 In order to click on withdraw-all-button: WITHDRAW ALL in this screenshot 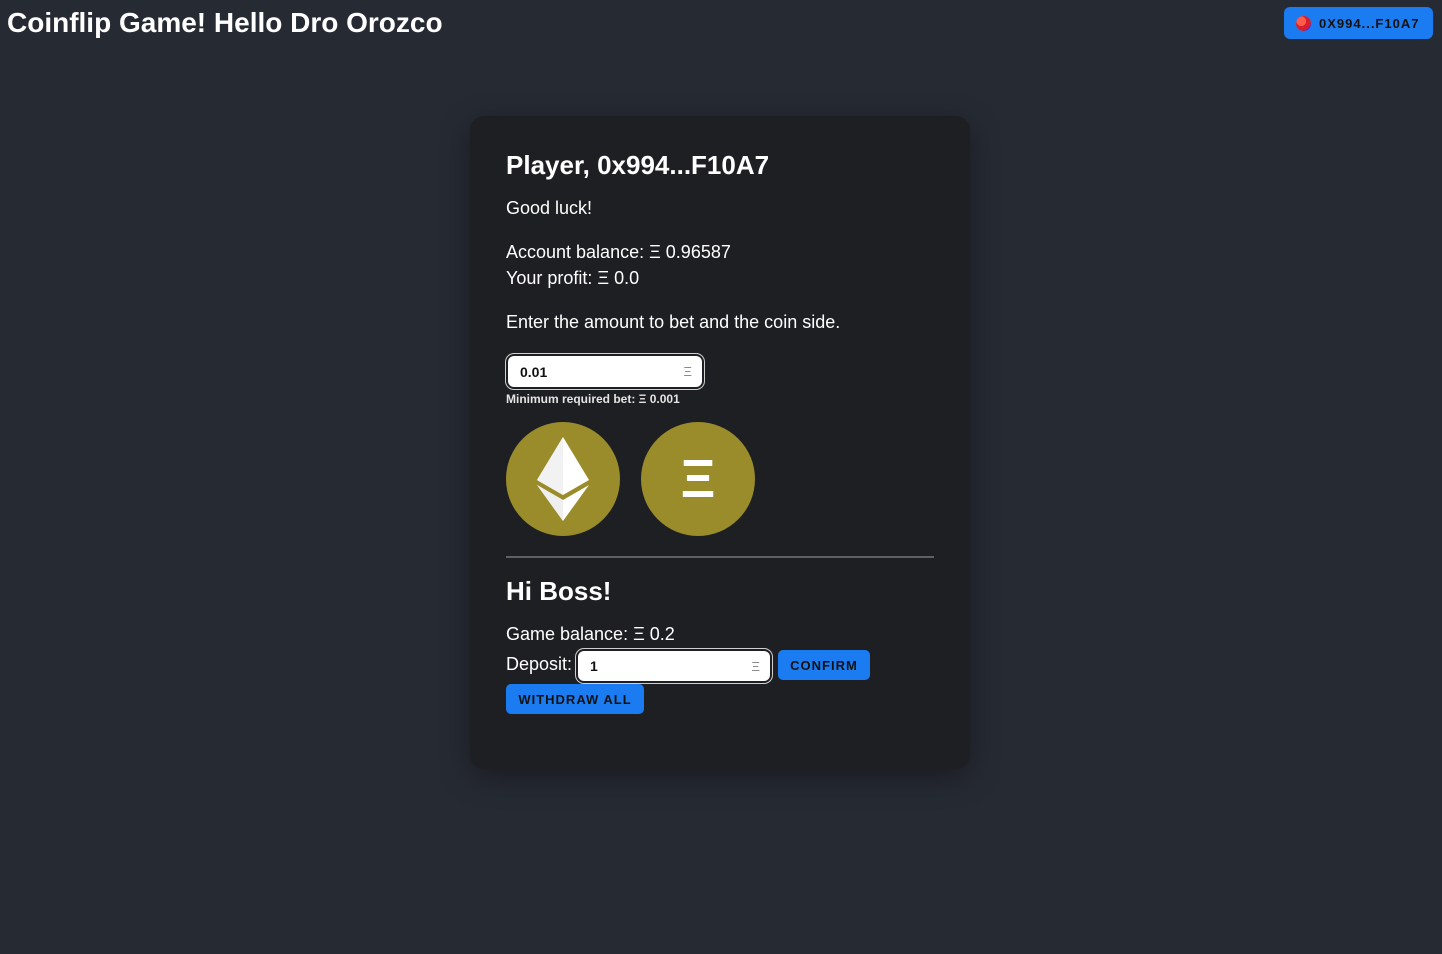, I will do `click(575, 699)`.